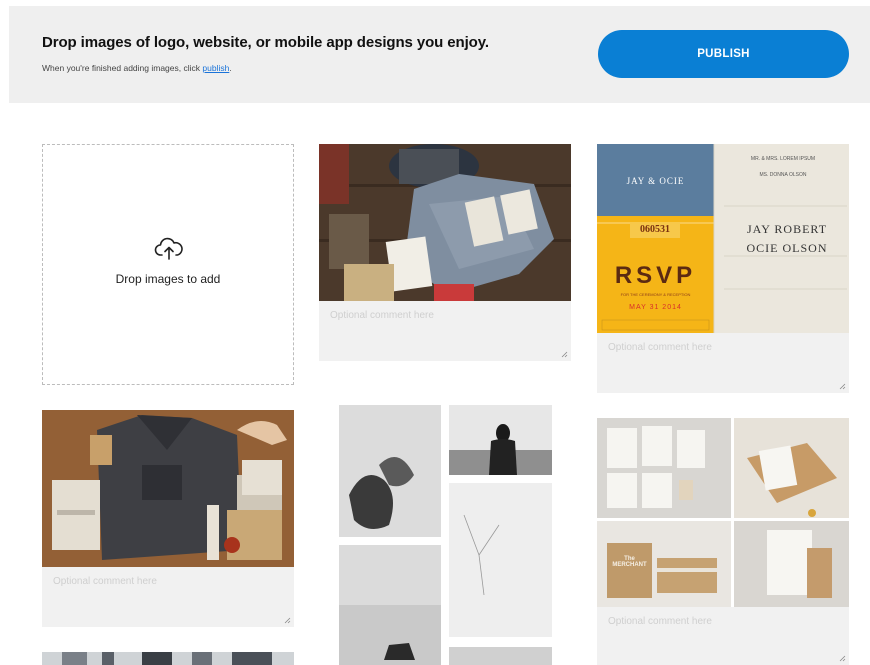 The image size is (870, 665). Describe the element at coordinates (168, 279) in the screenshot. I see `drop-zone-label: Drop images to add` at that location.